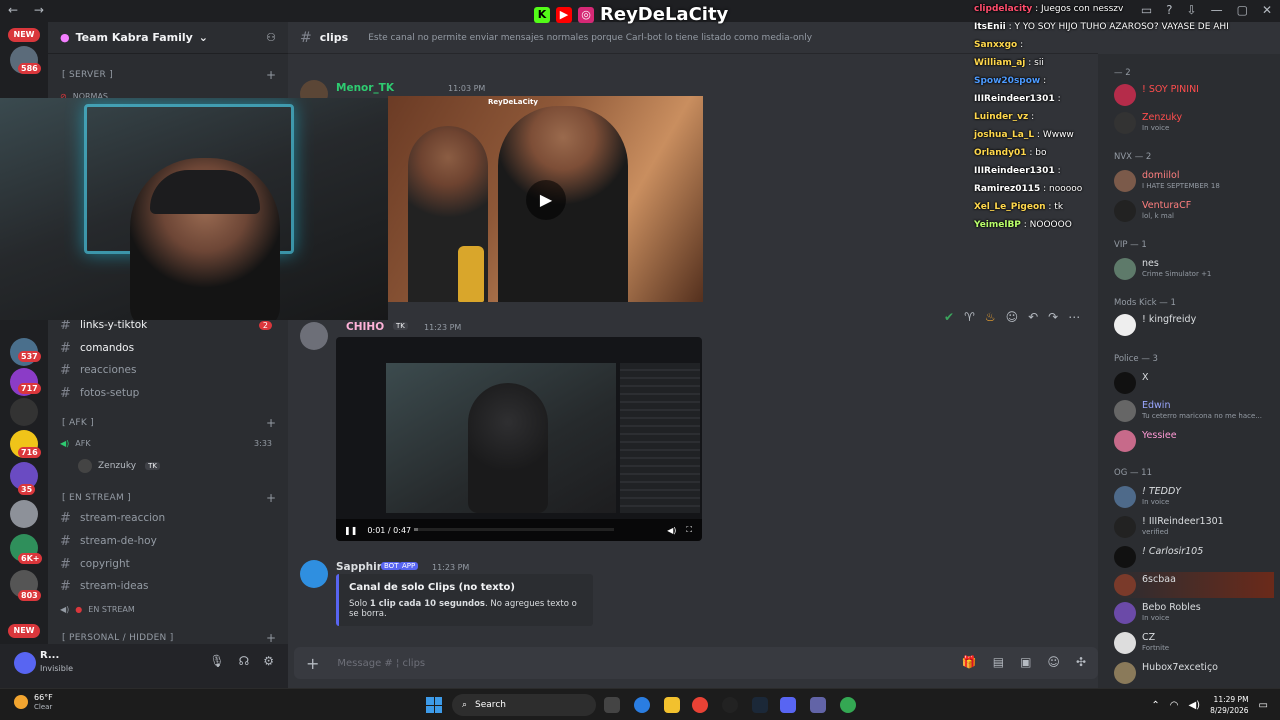  I want to click on chrome-icon, so click(700, 705).